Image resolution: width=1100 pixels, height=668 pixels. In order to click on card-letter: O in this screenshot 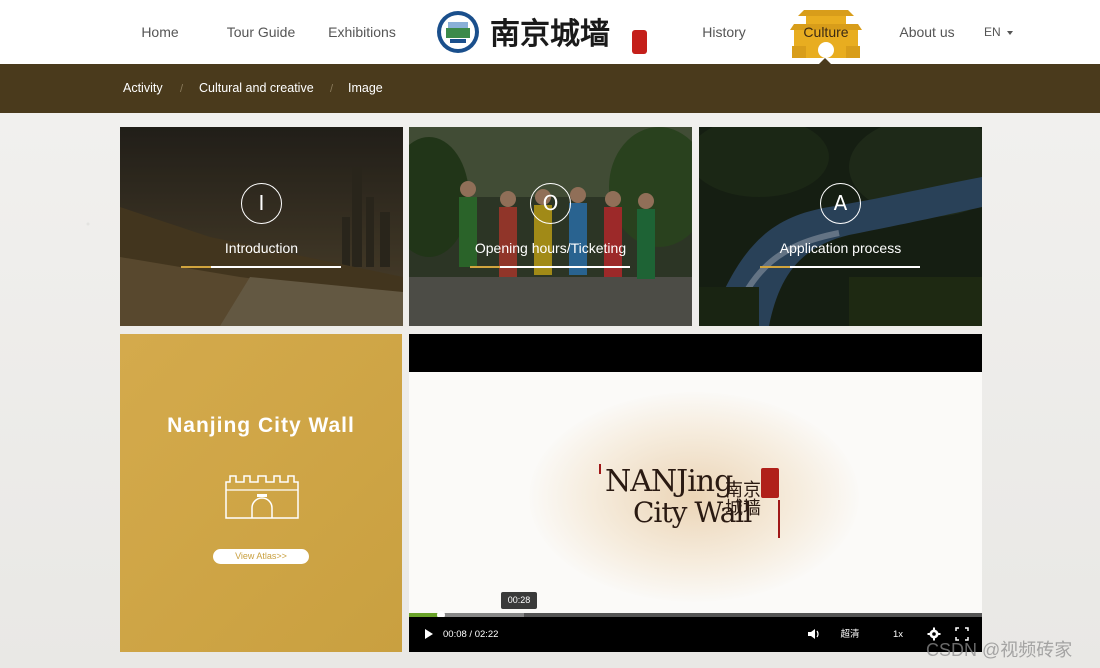, I will do `click(550, 203)`.